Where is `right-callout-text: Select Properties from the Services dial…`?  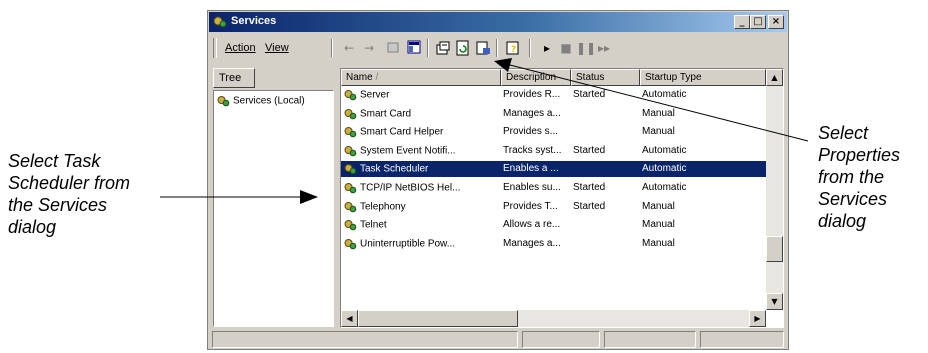 right-callout-text: Select Properties from the Services dial… is located at coordinates (859, 177).